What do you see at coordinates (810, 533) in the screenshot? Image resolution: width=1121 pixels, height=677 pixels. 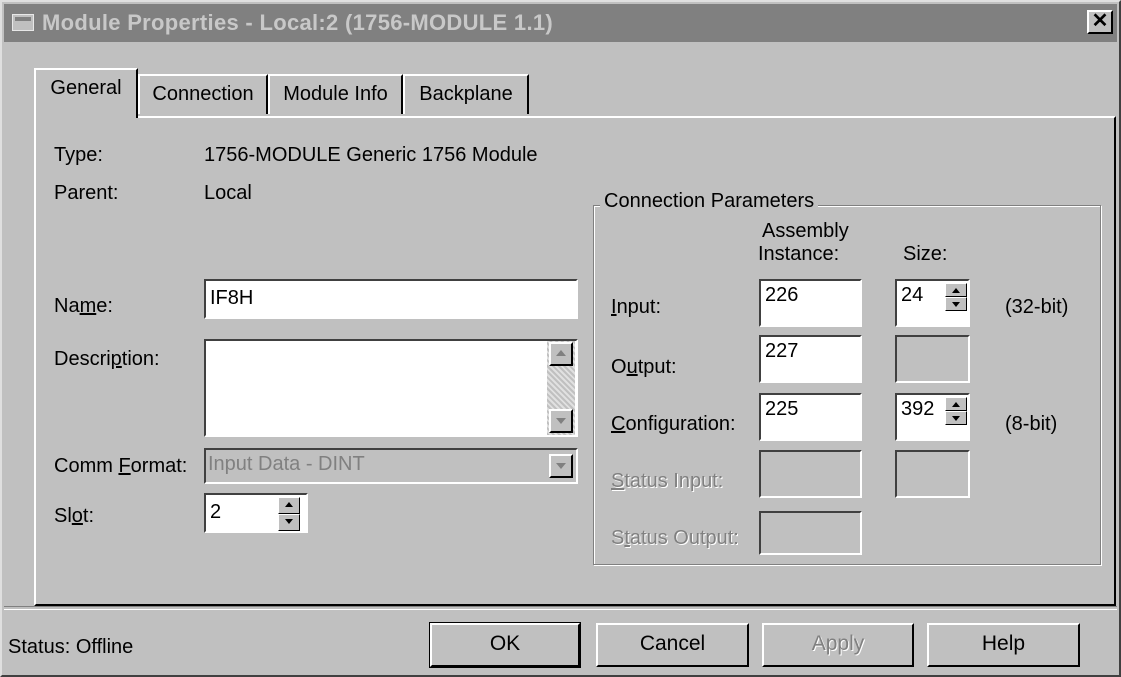 I see `status-output-instance-field` at bounding box center [810, 533].